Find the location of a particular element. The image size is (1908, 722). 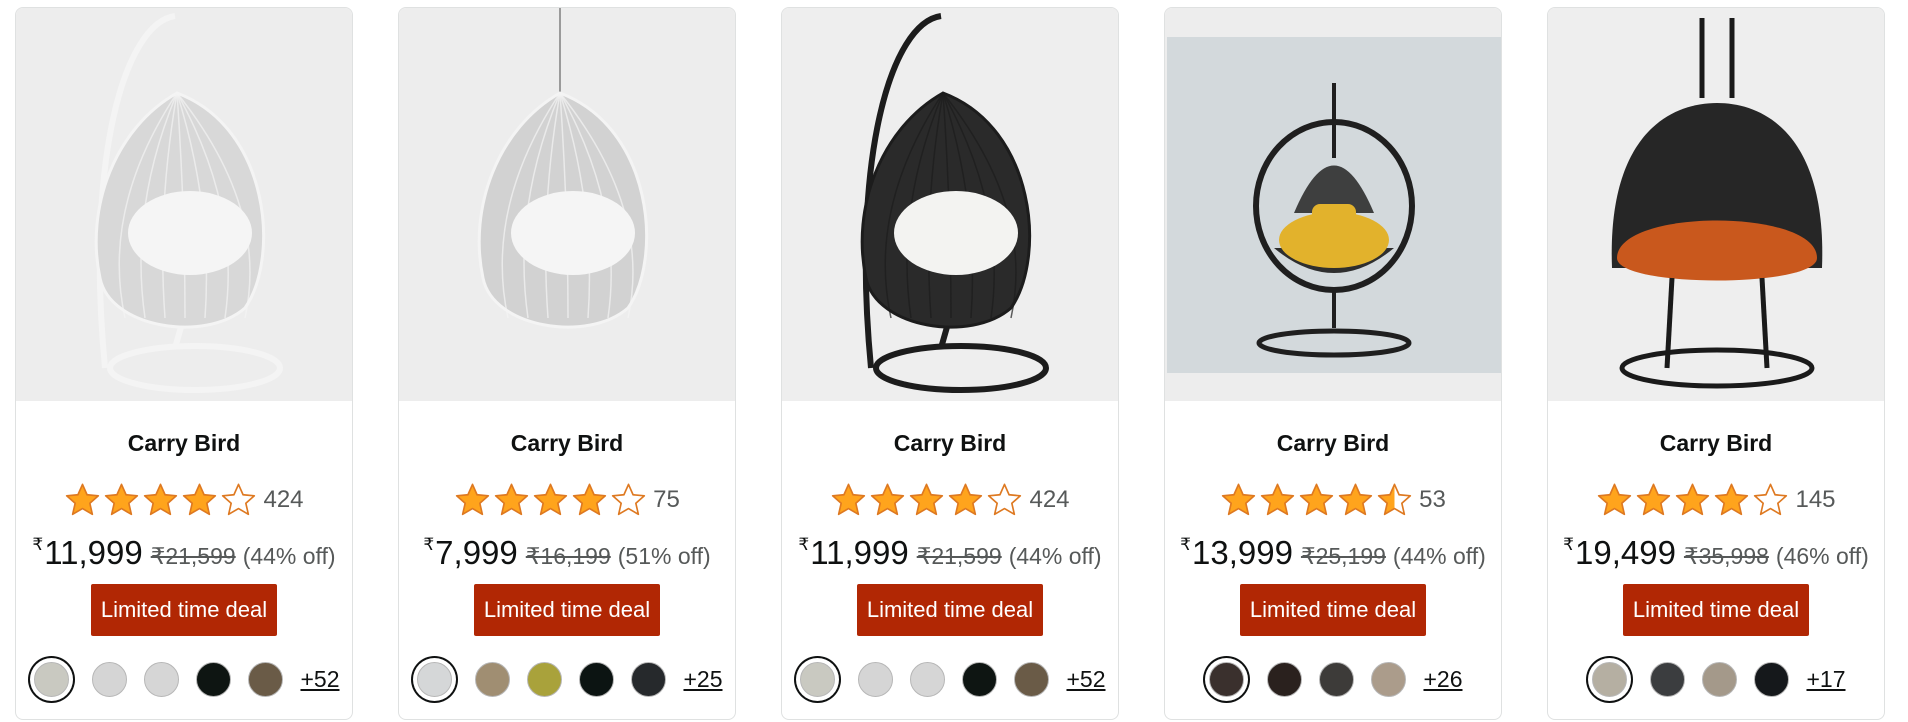

rating-row: 75 is located at coordinates (567, 500).